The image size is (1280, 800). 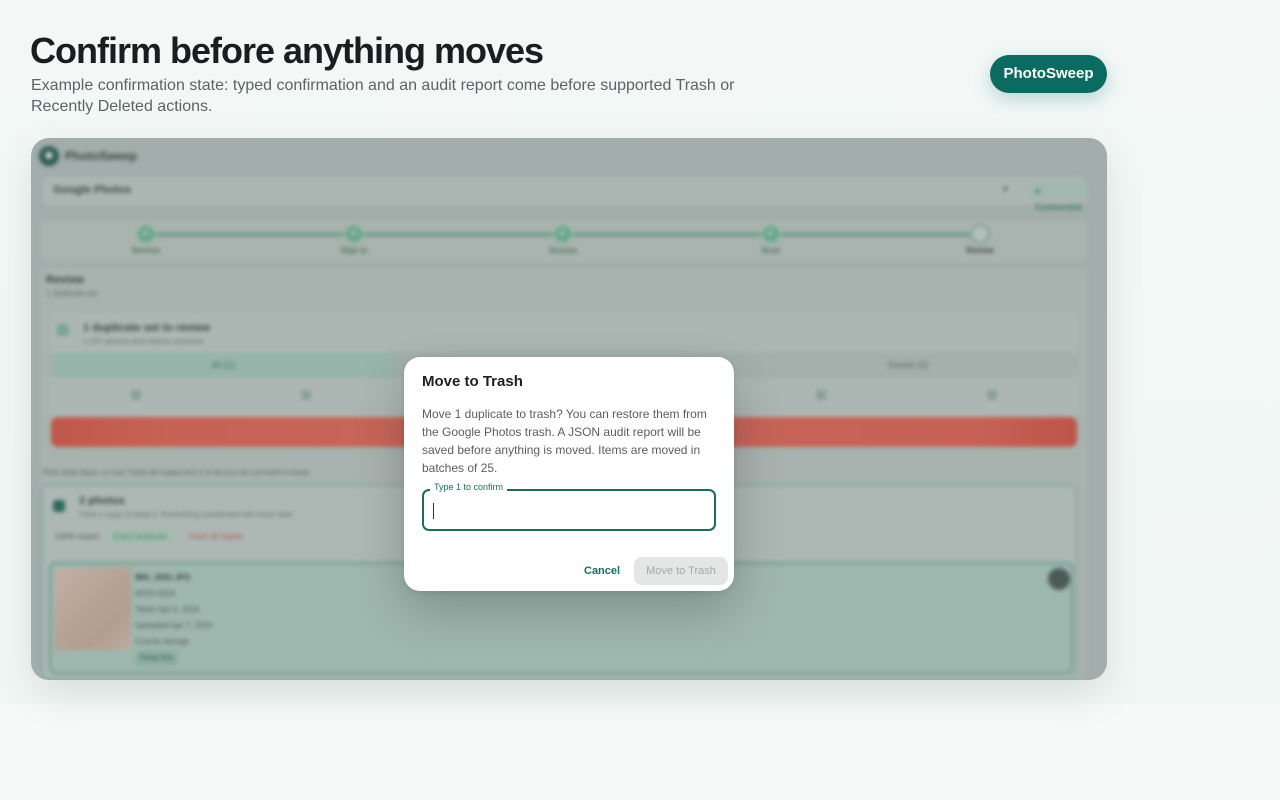 I want to click on move-to-trash-button: Move to Trash, so click(x=681, y=571).